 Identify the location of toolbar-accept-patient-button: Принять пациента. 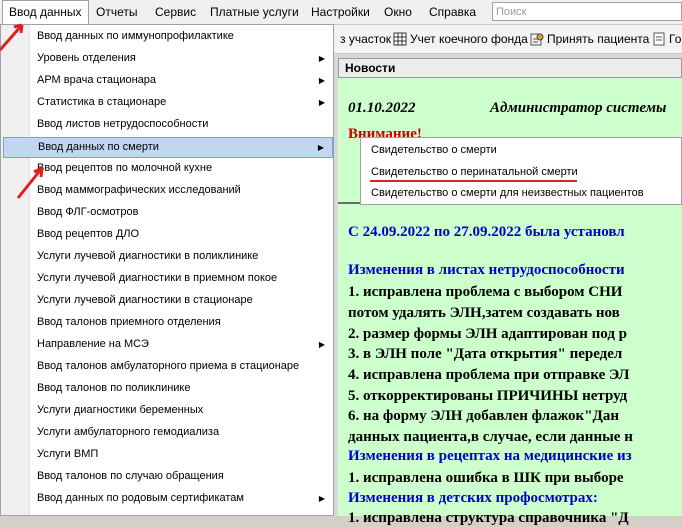
(589, 39).